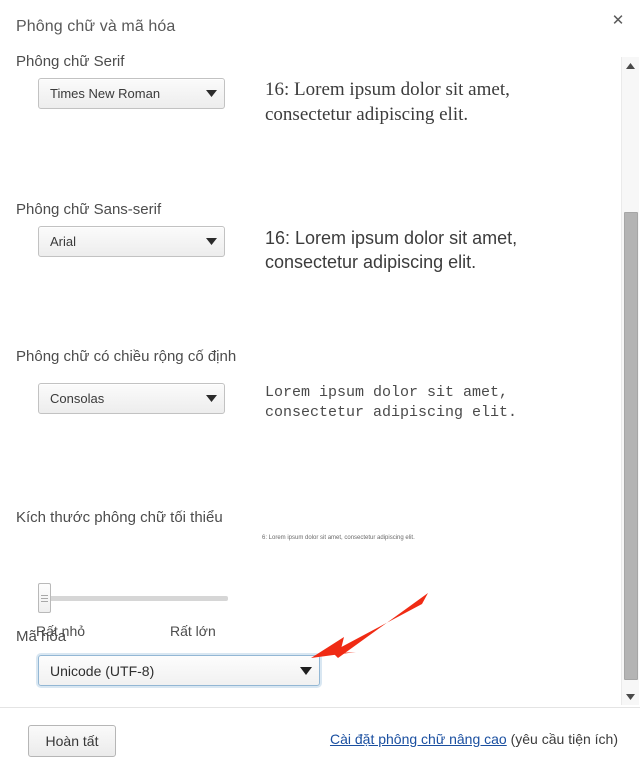  Describe the element at coordinates (63, 241) in the screenshot. I see `sans-serif-font-value: Arial` at that location.